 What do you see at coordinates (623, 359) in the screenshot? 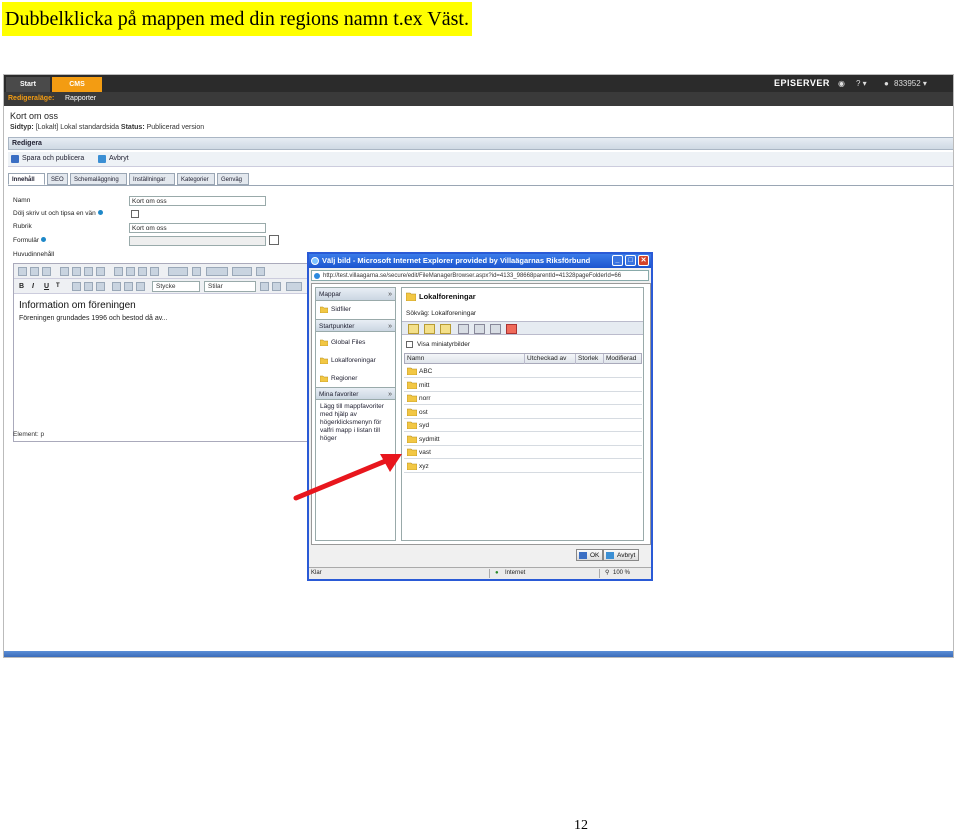
I see `col-modified: Modifierad` at bounding box center [623, 359].